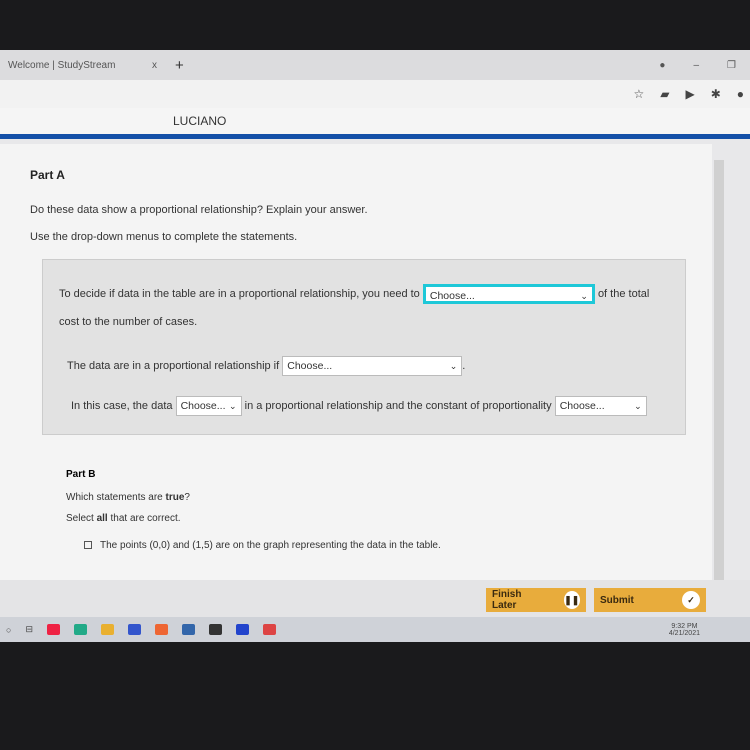 Image resolution: width=750 pixels, height=750 pixels. I want to click on statement-2-end: ., so click(464, 365).